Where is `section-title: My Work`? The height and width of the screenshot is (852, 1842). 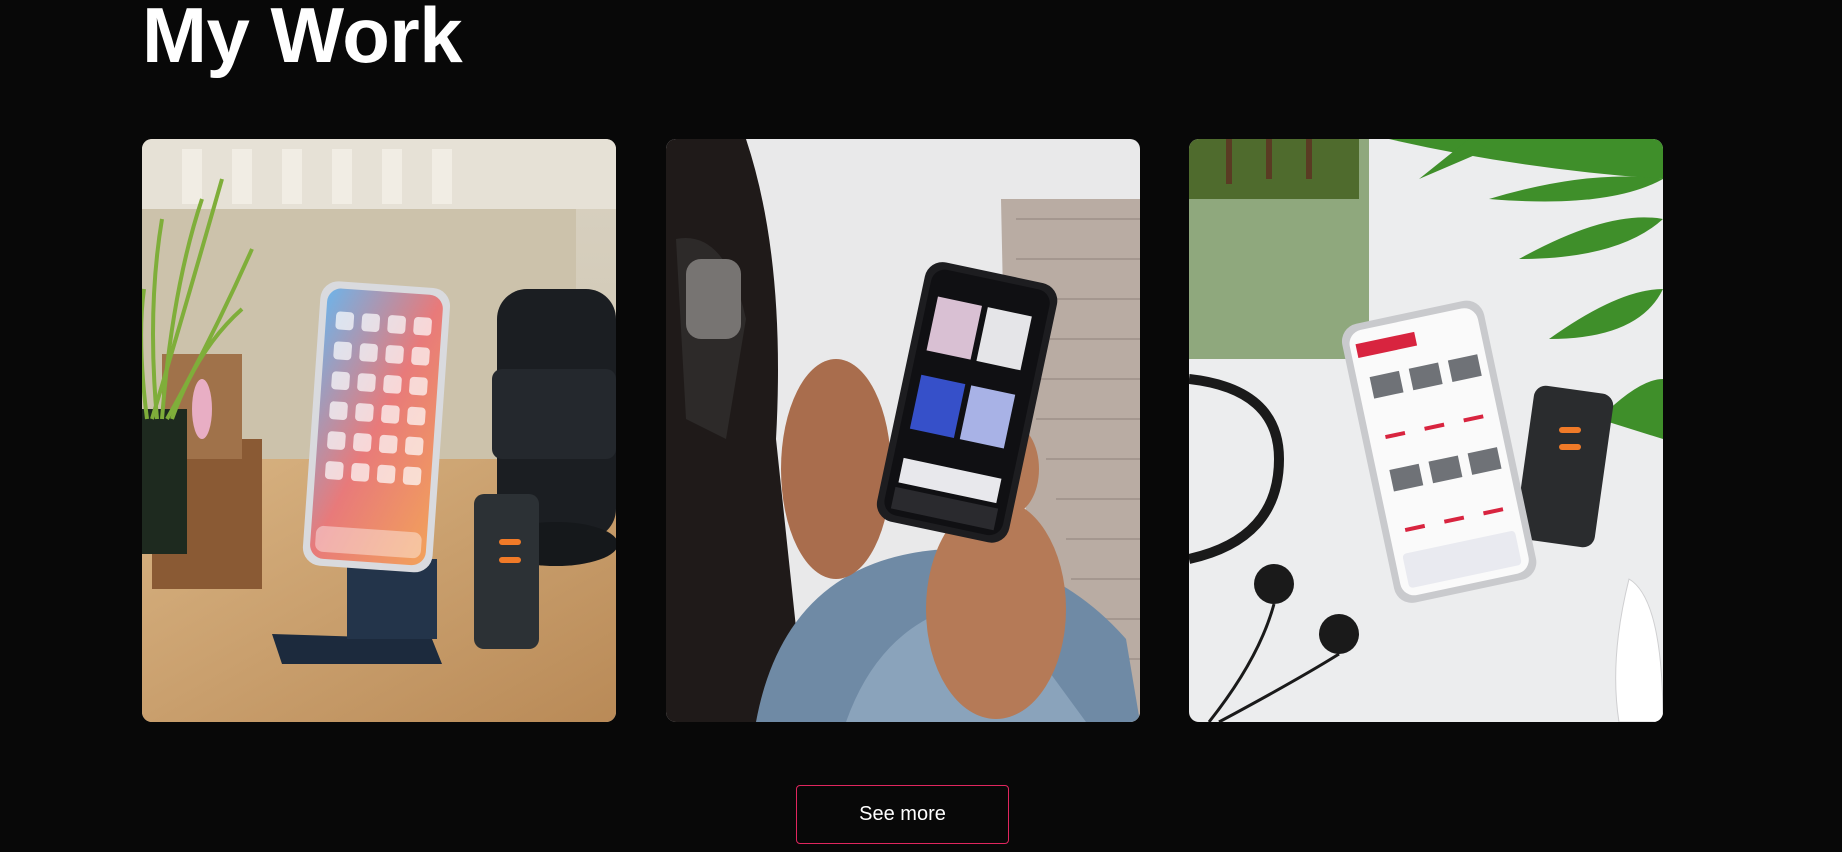
section-title: My Work is located at coordinates (302, 39).